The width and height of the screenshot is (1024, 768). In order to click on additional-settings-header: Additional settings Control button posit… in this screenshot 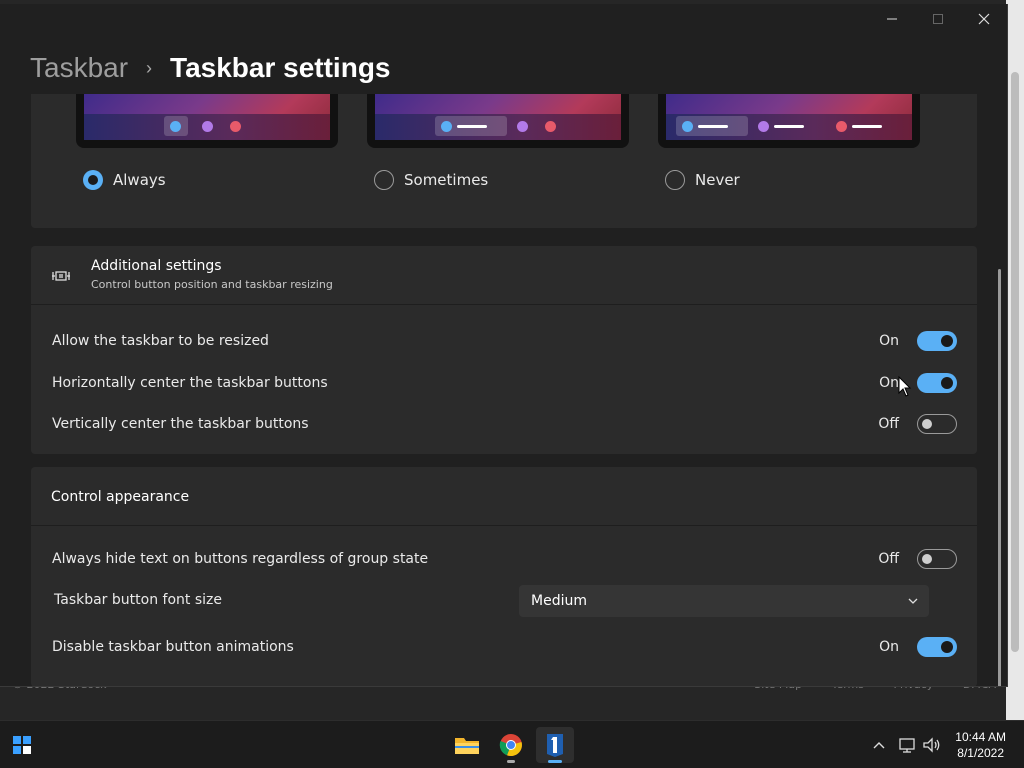, I will do `click(504, 275)`.